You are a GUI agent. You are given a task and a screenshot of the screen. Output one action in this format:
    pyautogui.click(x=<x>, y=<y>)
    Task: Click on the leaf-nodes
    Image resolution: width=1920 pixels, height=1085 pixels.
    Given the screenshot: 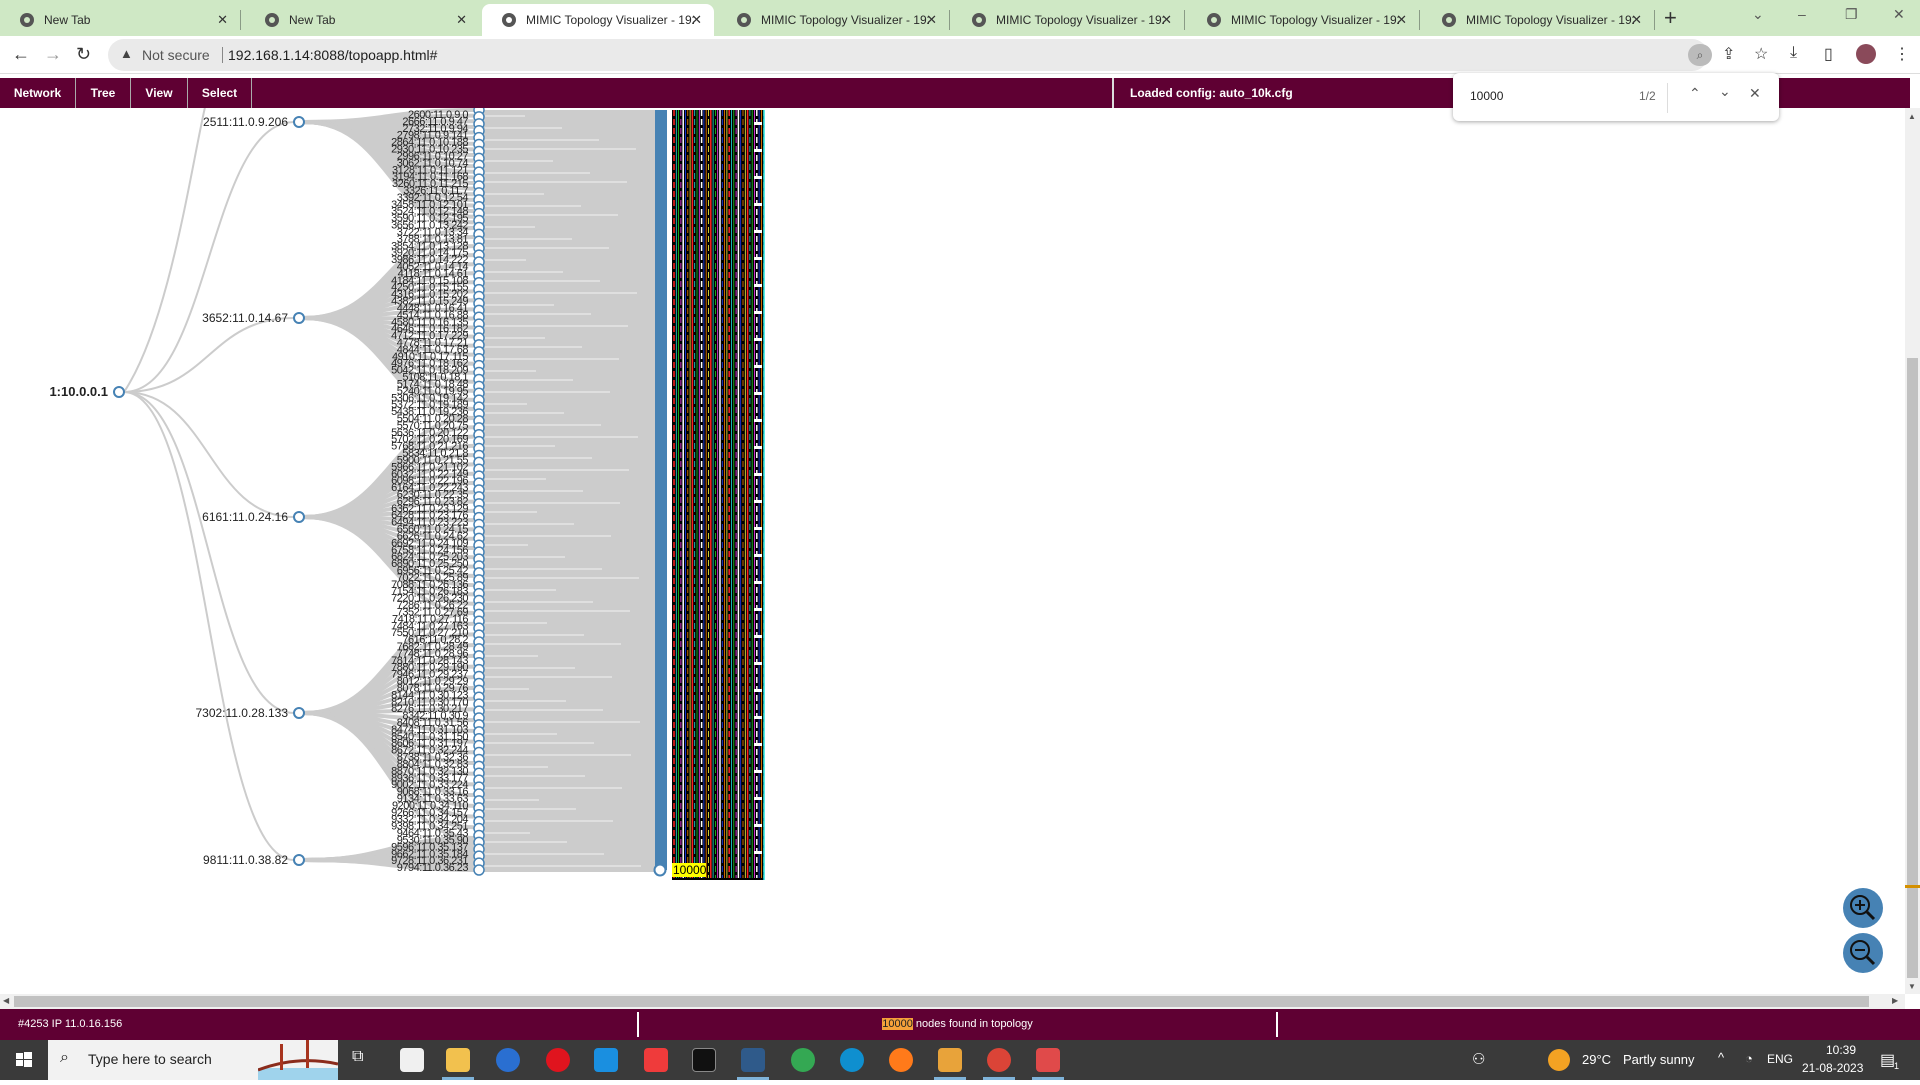 What is the action you would take?
    pyautogui.click(x=479, y=491)
    